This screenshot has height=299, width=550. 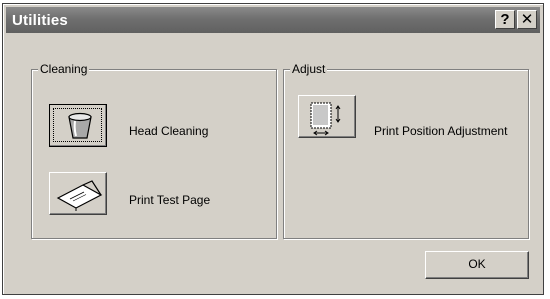 What do you see at coordinates (273, 20) in the screenshot?
I see `title-bar: Utilities ? ✕` at bounding box center [273, 20].